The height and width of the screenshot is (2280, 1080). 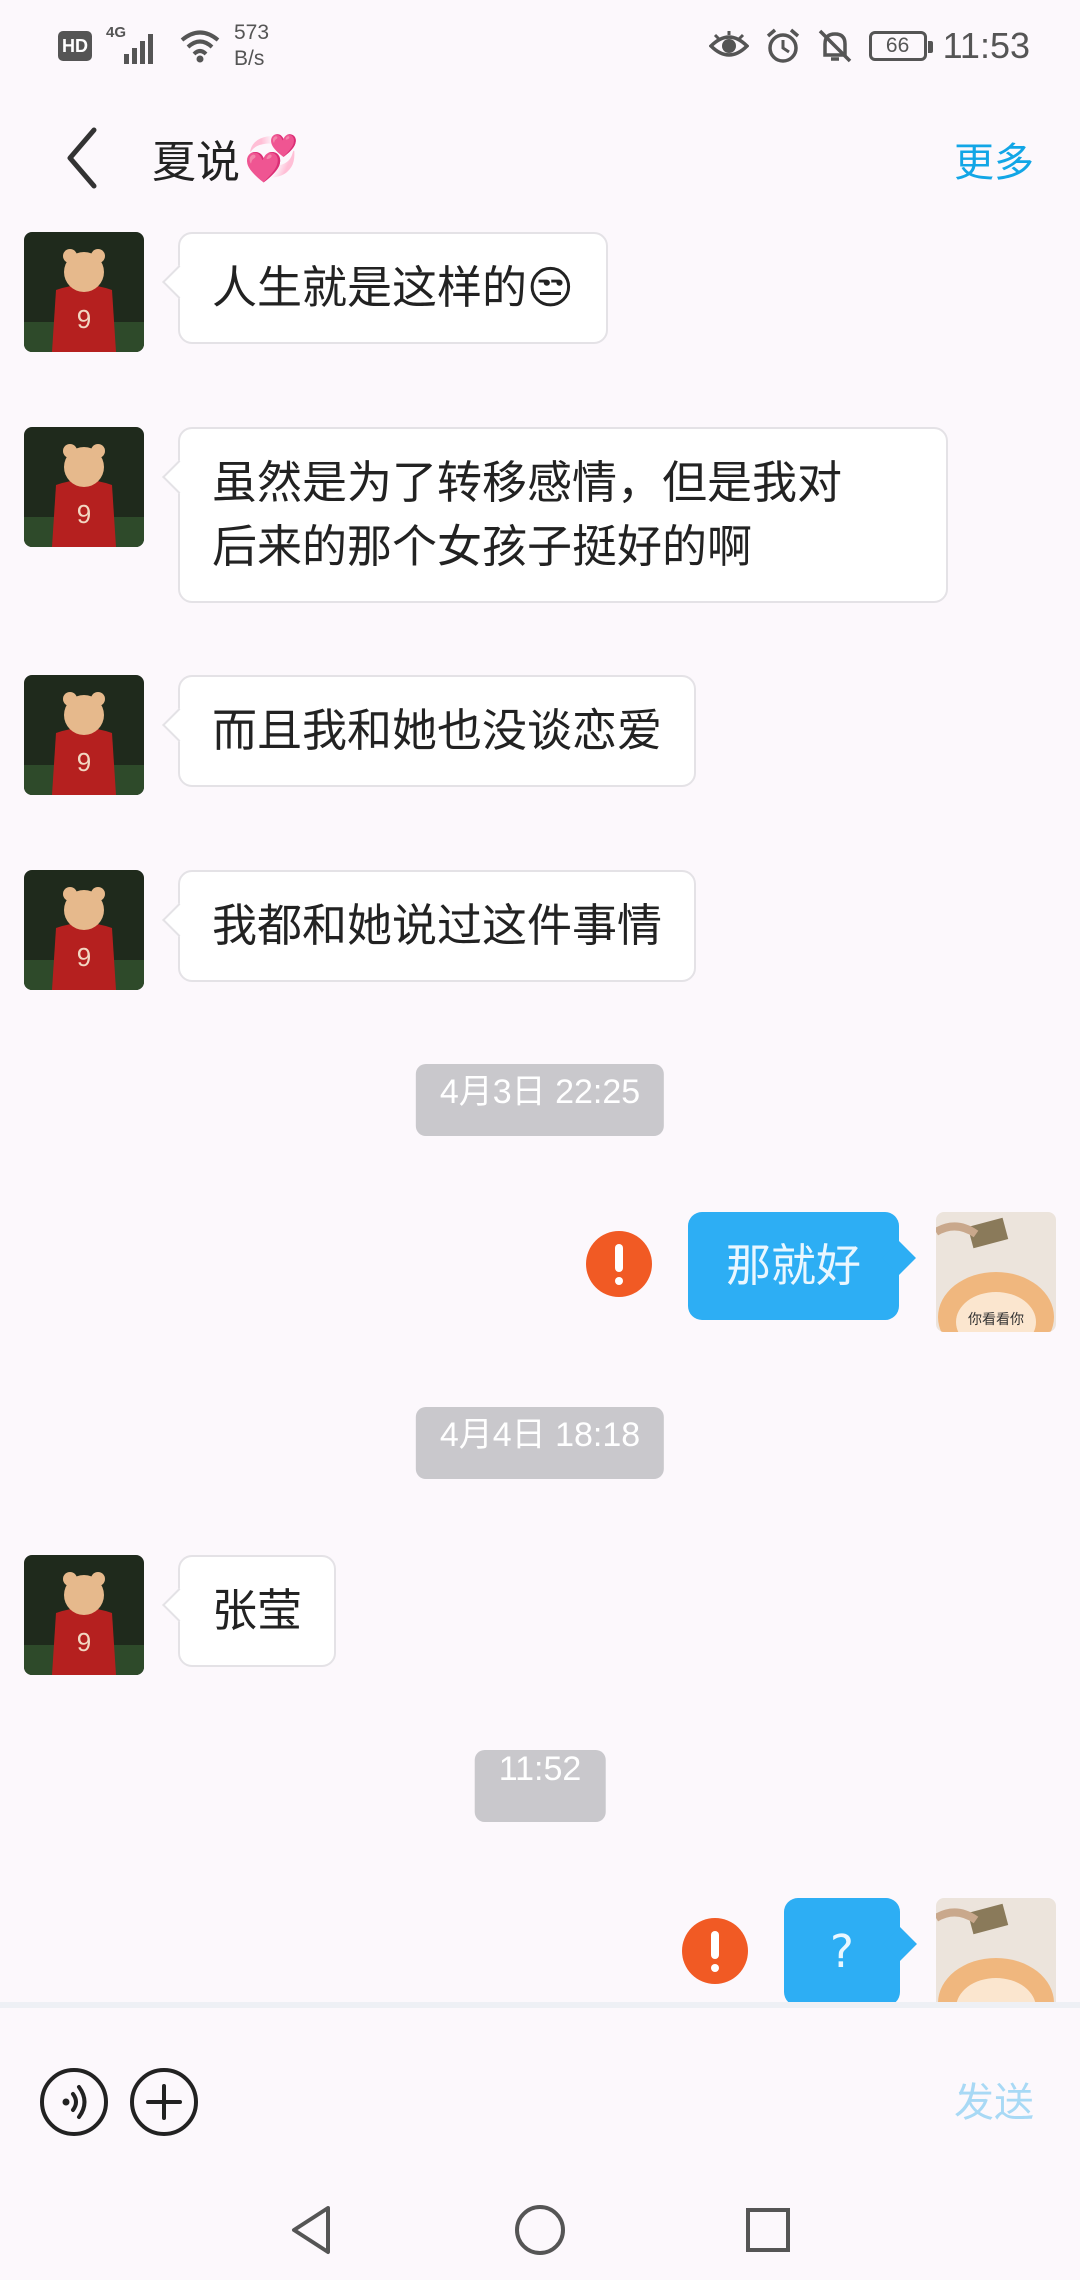 I want to click on timestamp: 4月4日 18:18, so click(x=540, y=1443).